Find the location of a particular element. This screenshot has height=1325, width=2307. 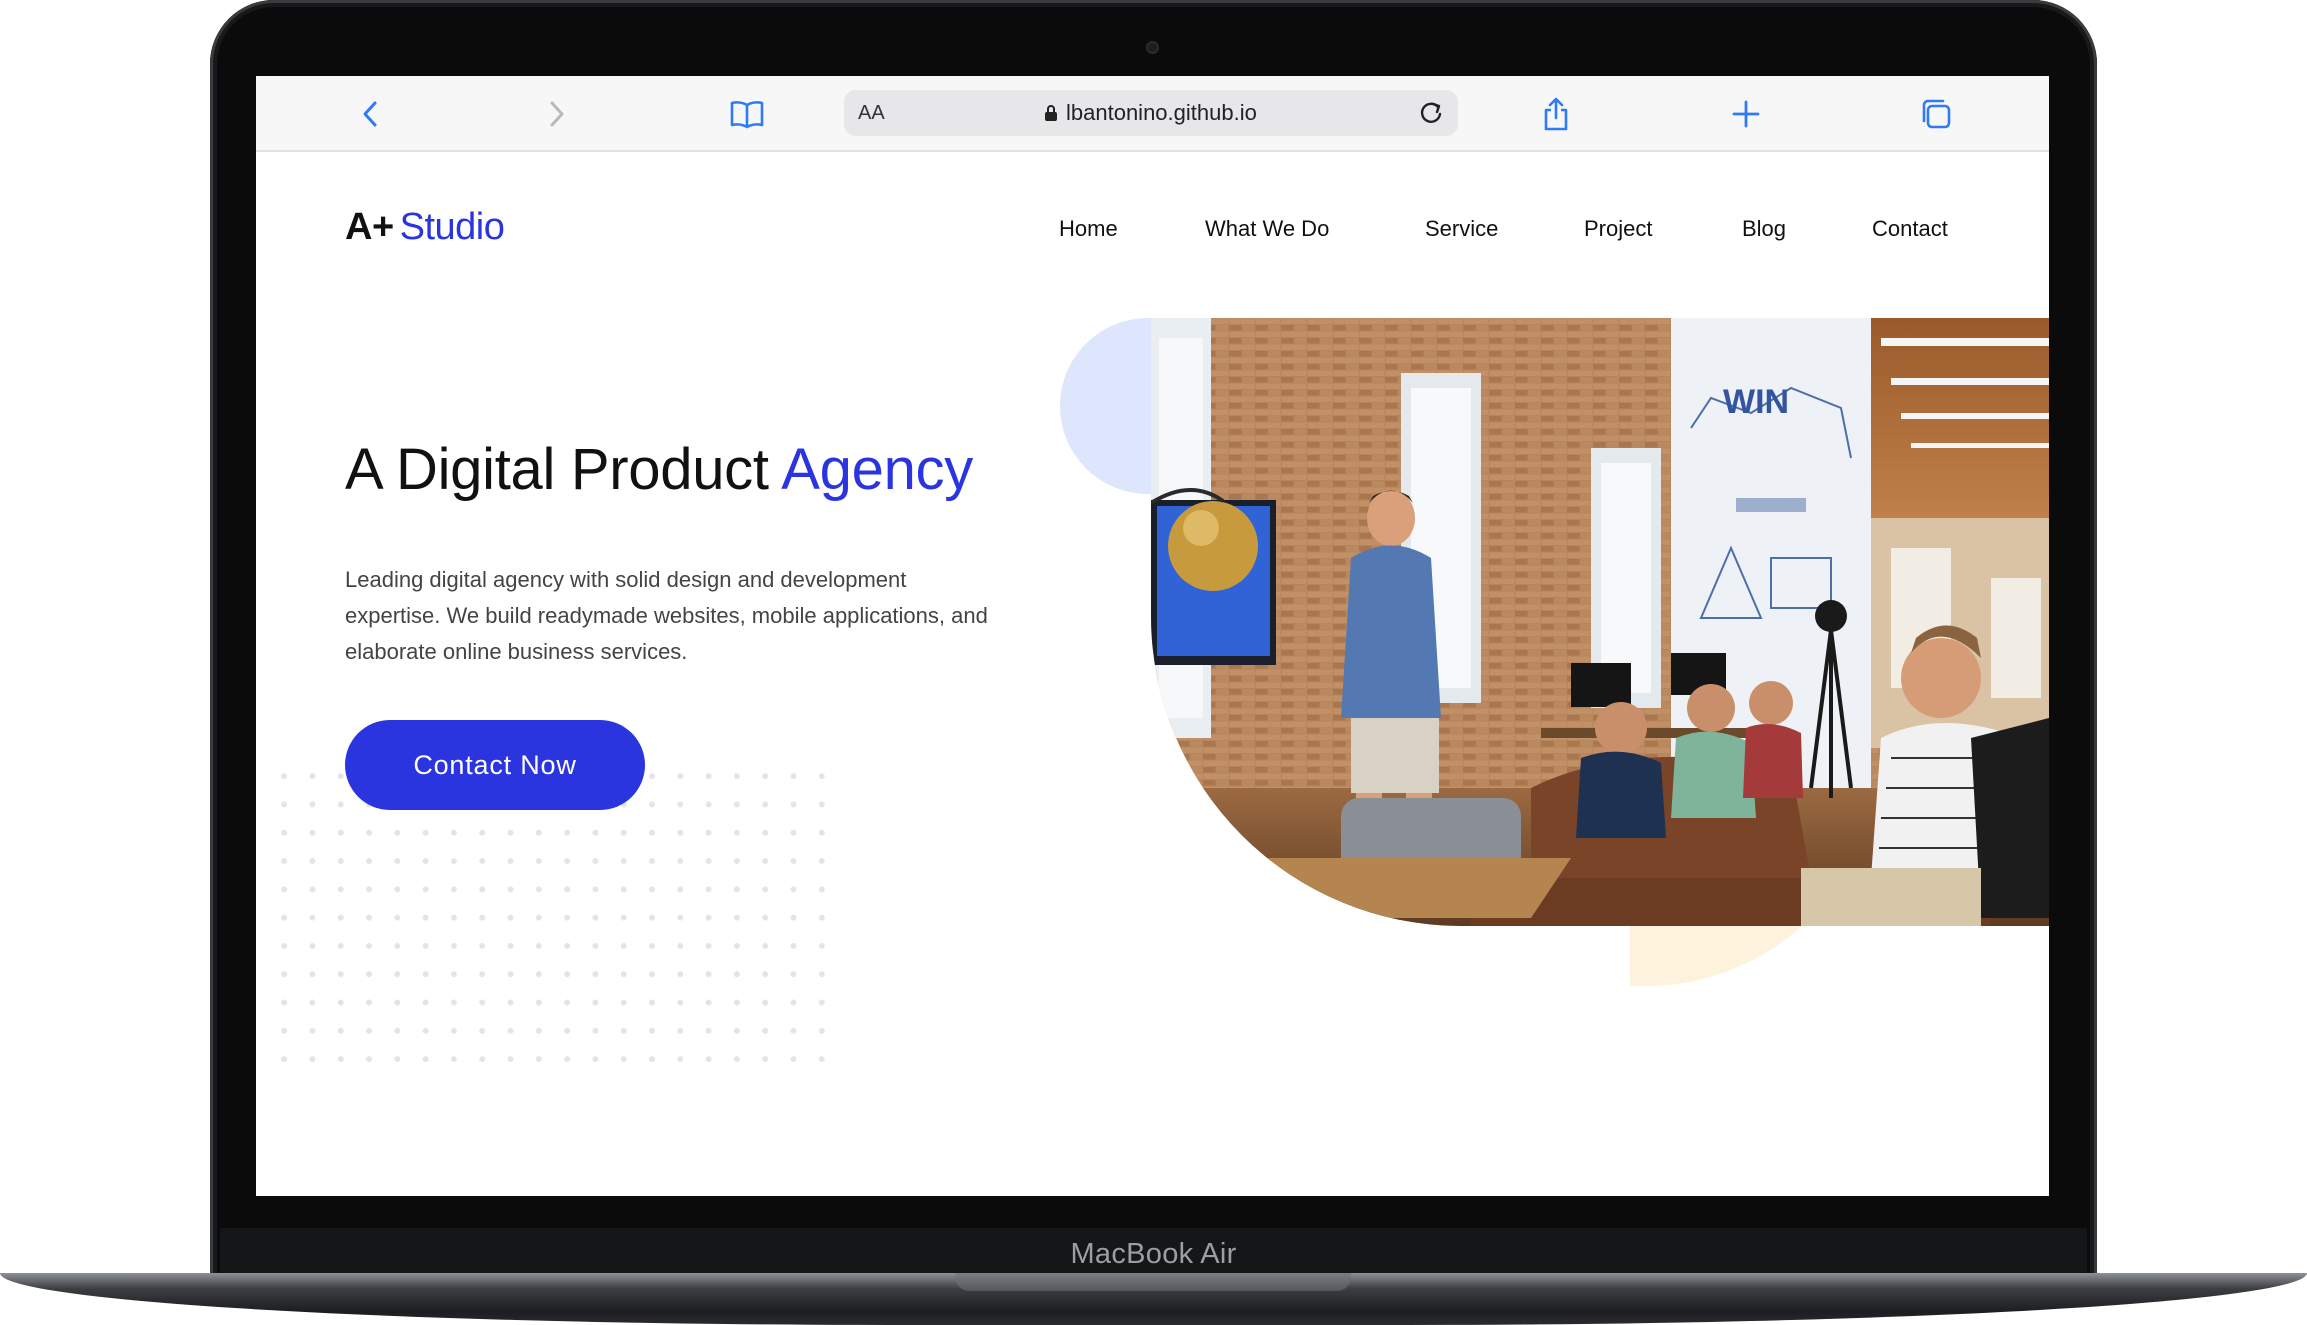

nav-blog: Blog is located at coordinates (1764, 229).